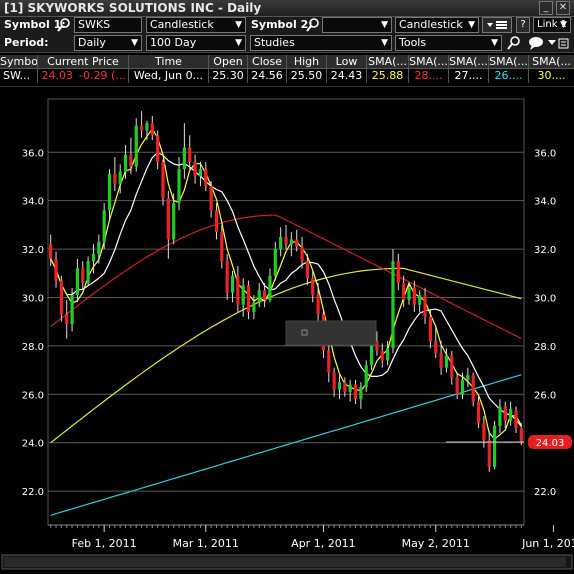 The image size is (574, 574). I want to click on minimize-button: _, so click(546, 8).